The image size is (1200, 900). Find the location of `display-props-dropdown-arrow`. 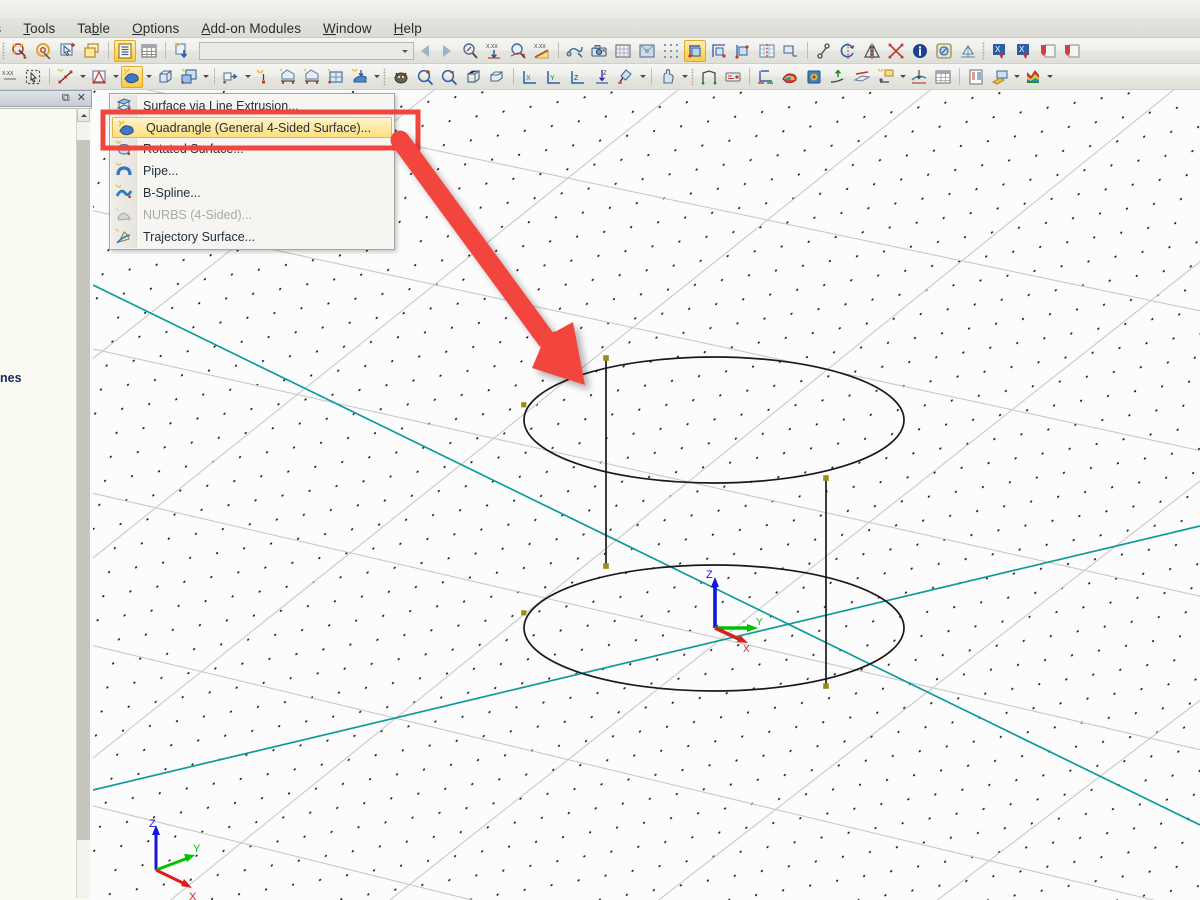

display-props-dropdown-arrow is located at coordinates (642, 77).